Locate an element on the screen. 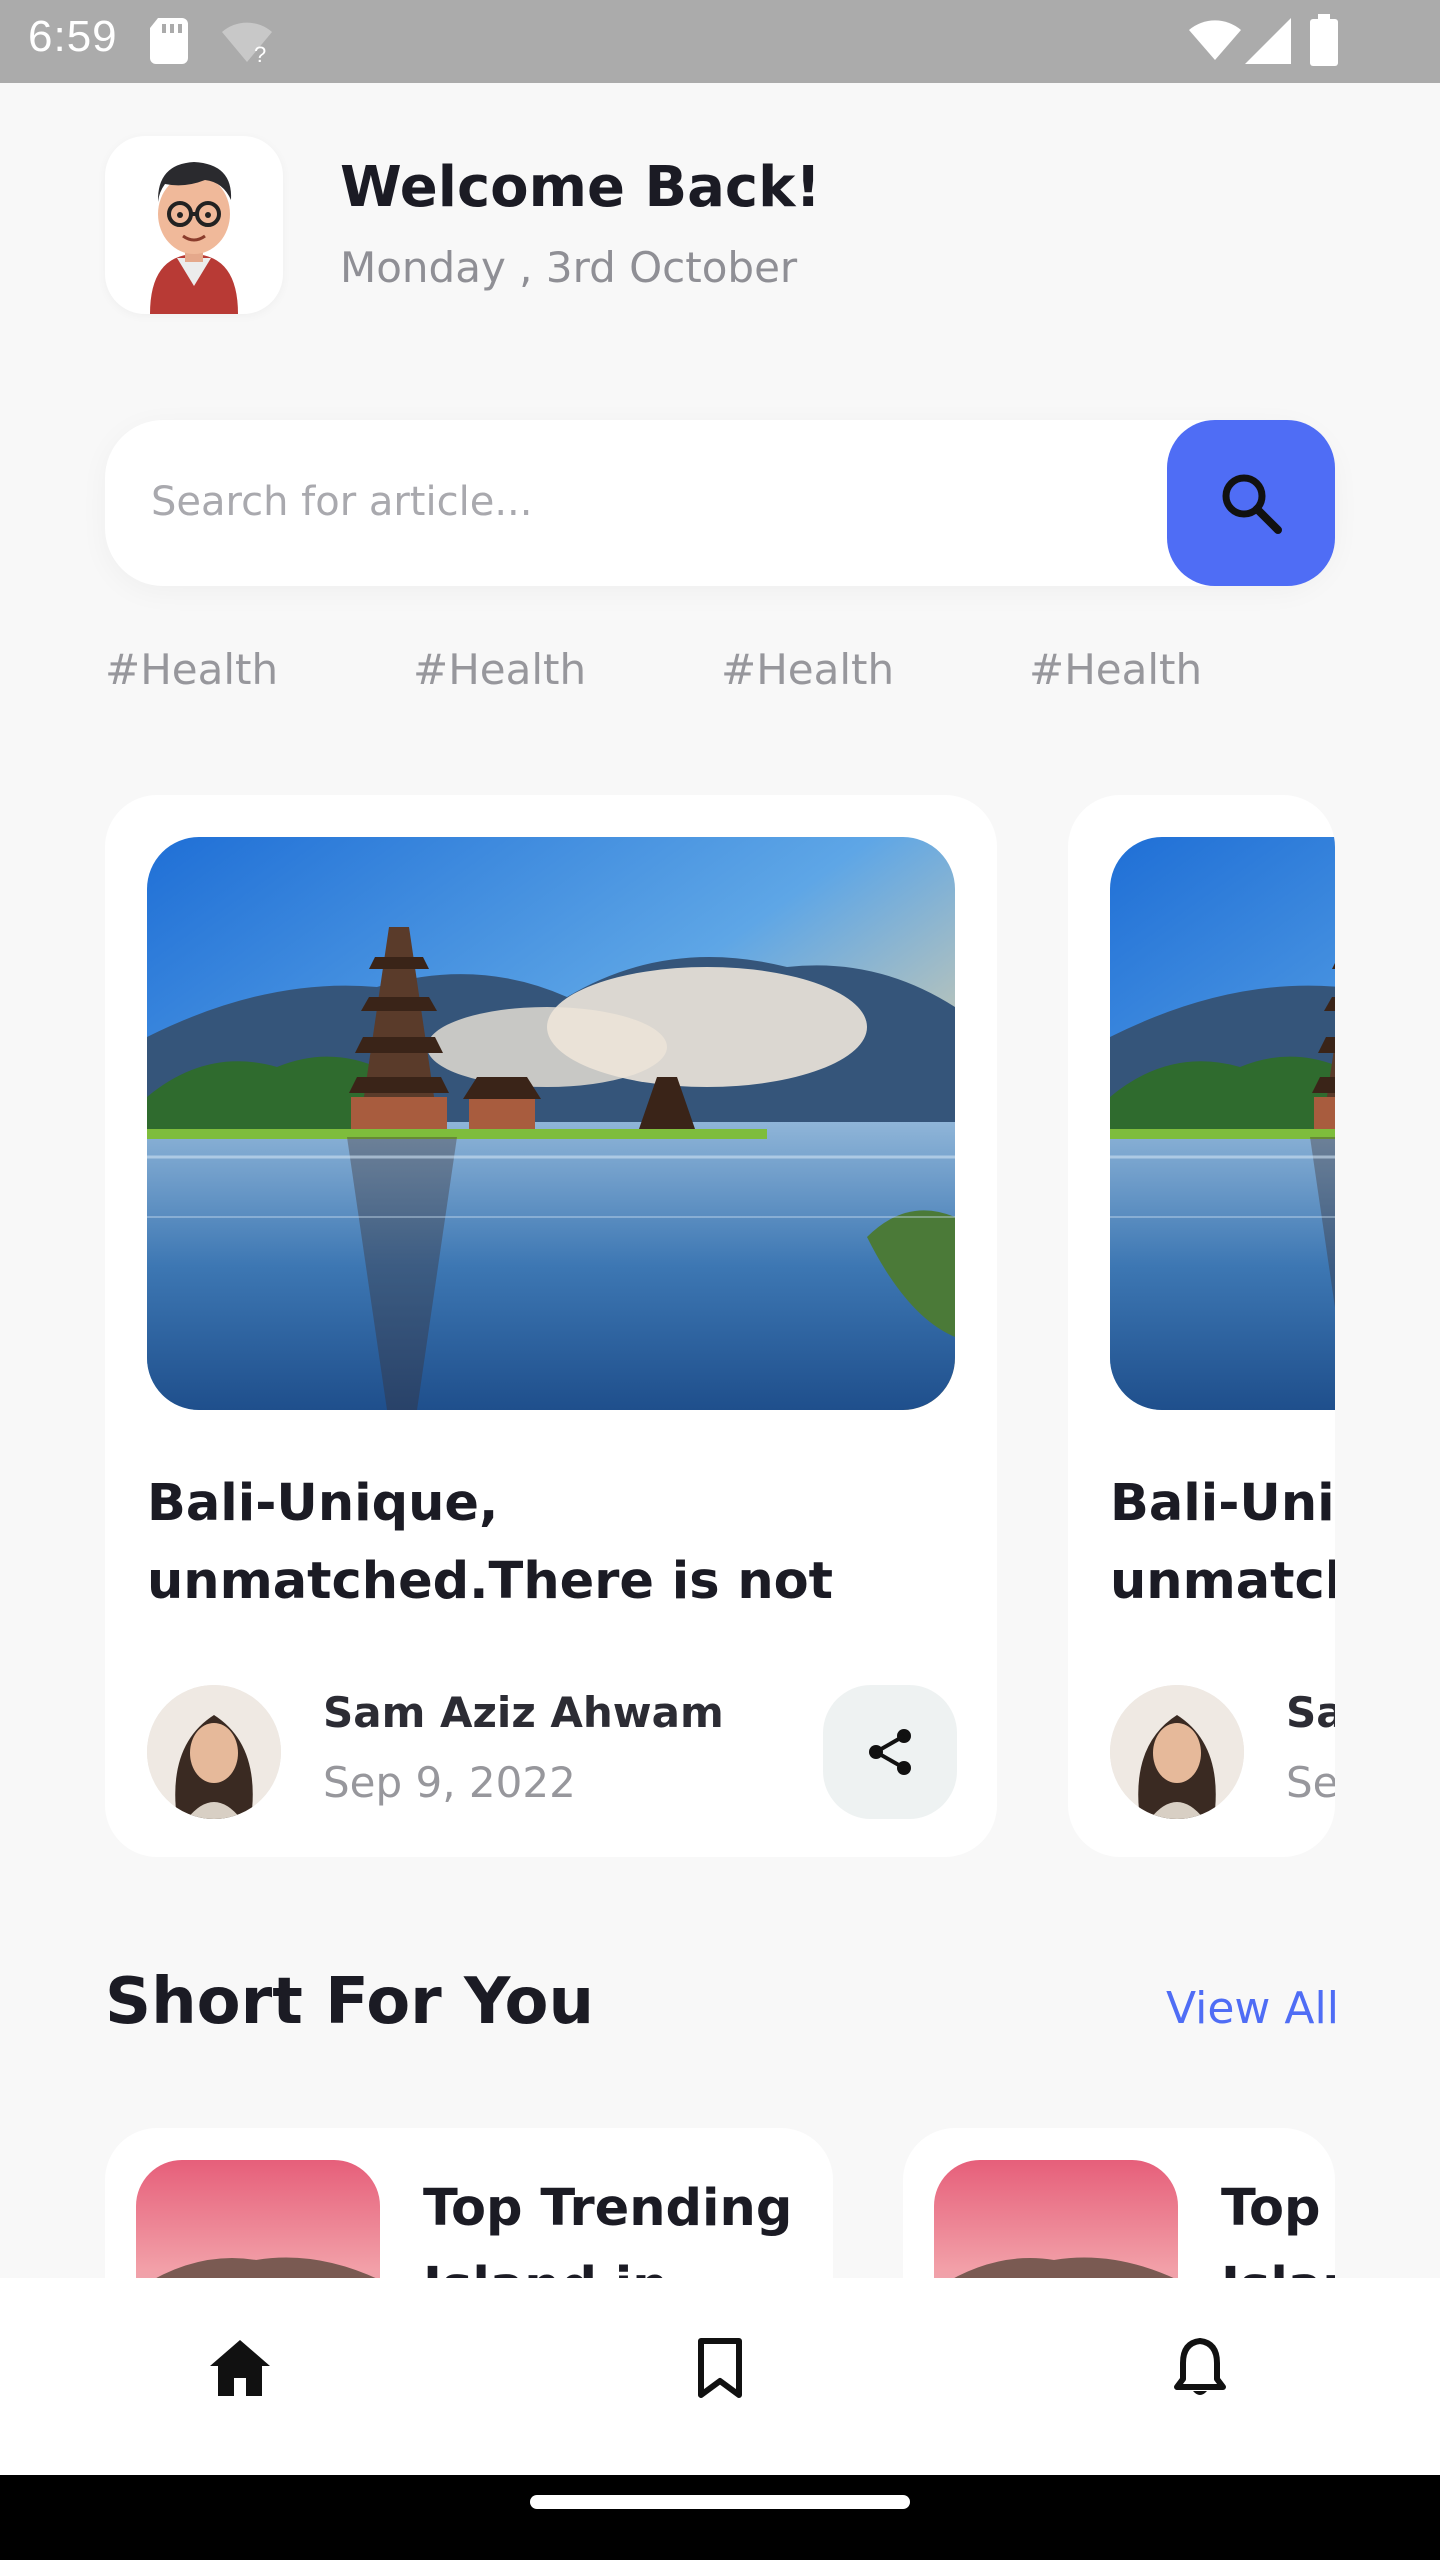 This screenshot has height=2560, width=1440. system-navigation-bar is located at coordinates (720, 2517).